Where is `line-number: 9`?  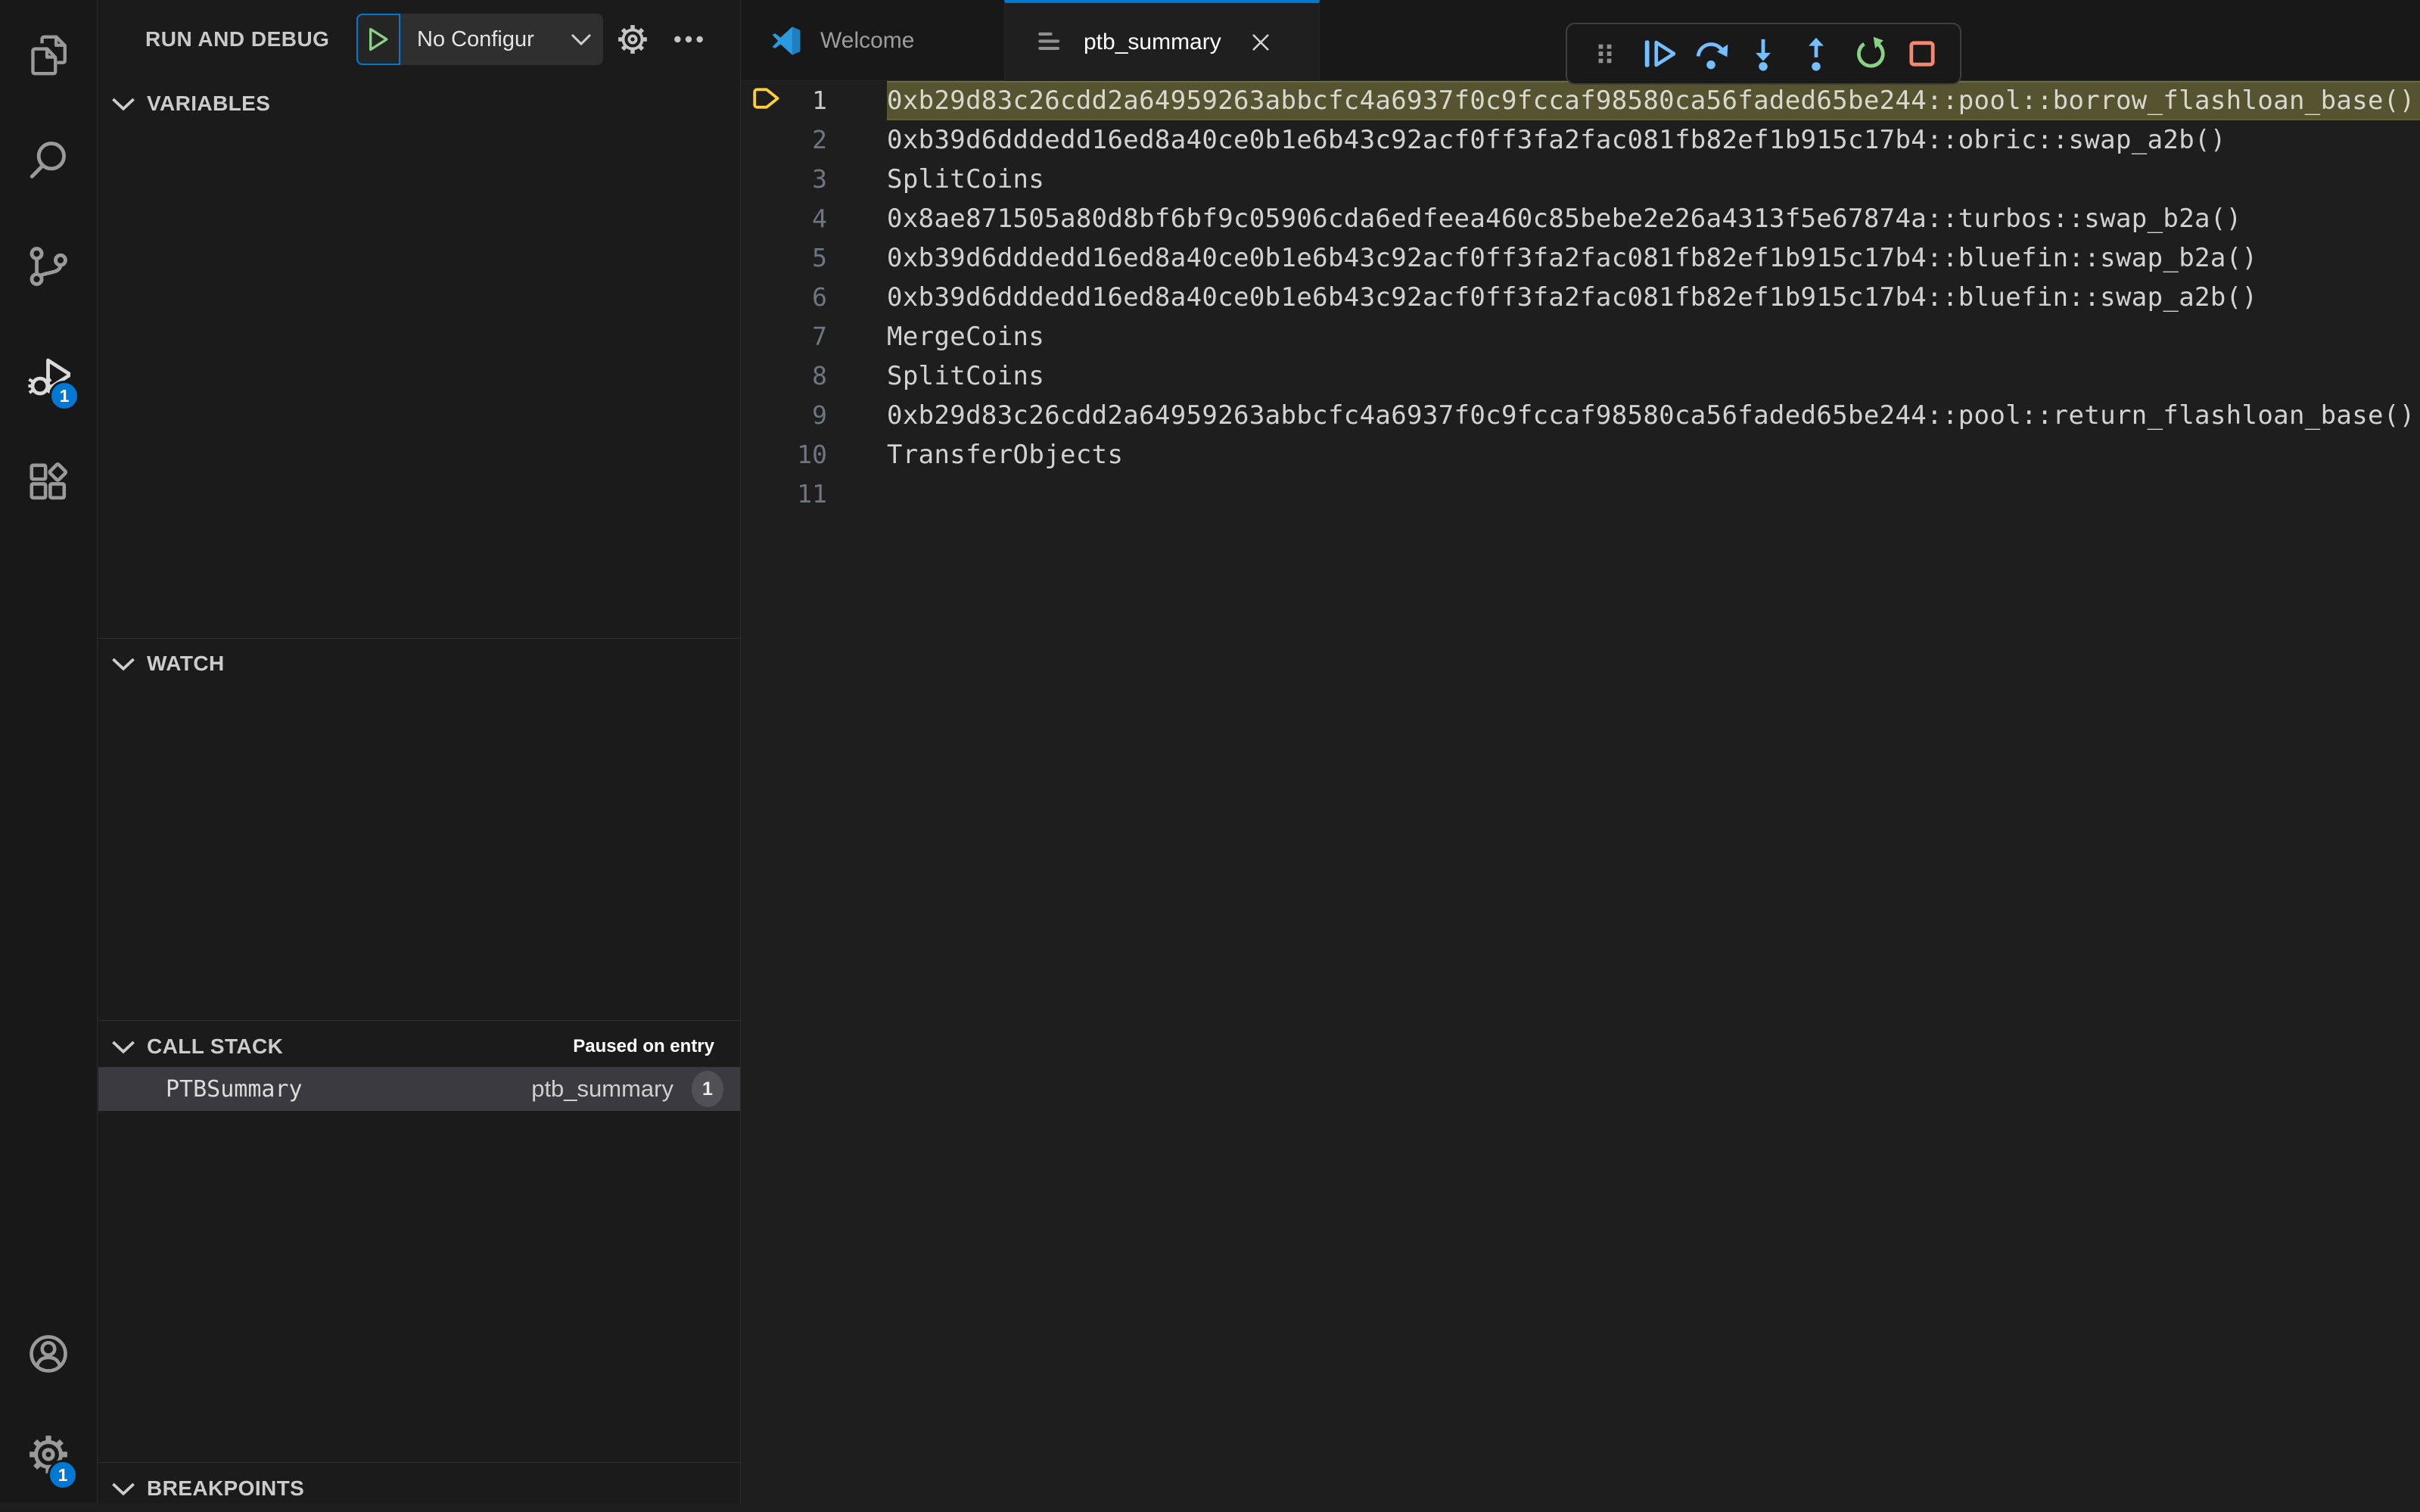
line-number: 9 is located at coordinates (784, 416).